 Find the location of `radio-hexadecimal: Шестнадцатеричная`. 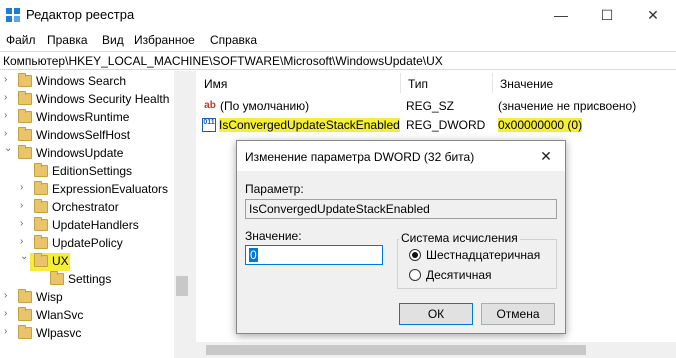

radio-hexadecimal: Шестнадцатеричная is located at coordinates (479, 256).